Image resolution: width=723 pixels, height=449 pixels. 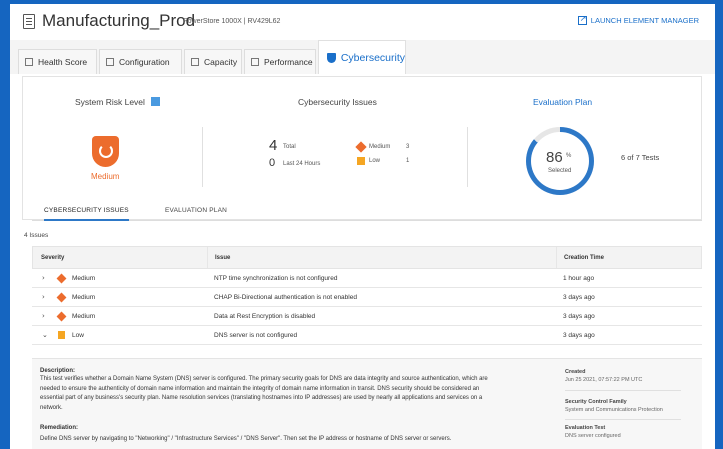 I want to click on tab-cybersecurity: Cybersecurity, so click(x=362, y=57).